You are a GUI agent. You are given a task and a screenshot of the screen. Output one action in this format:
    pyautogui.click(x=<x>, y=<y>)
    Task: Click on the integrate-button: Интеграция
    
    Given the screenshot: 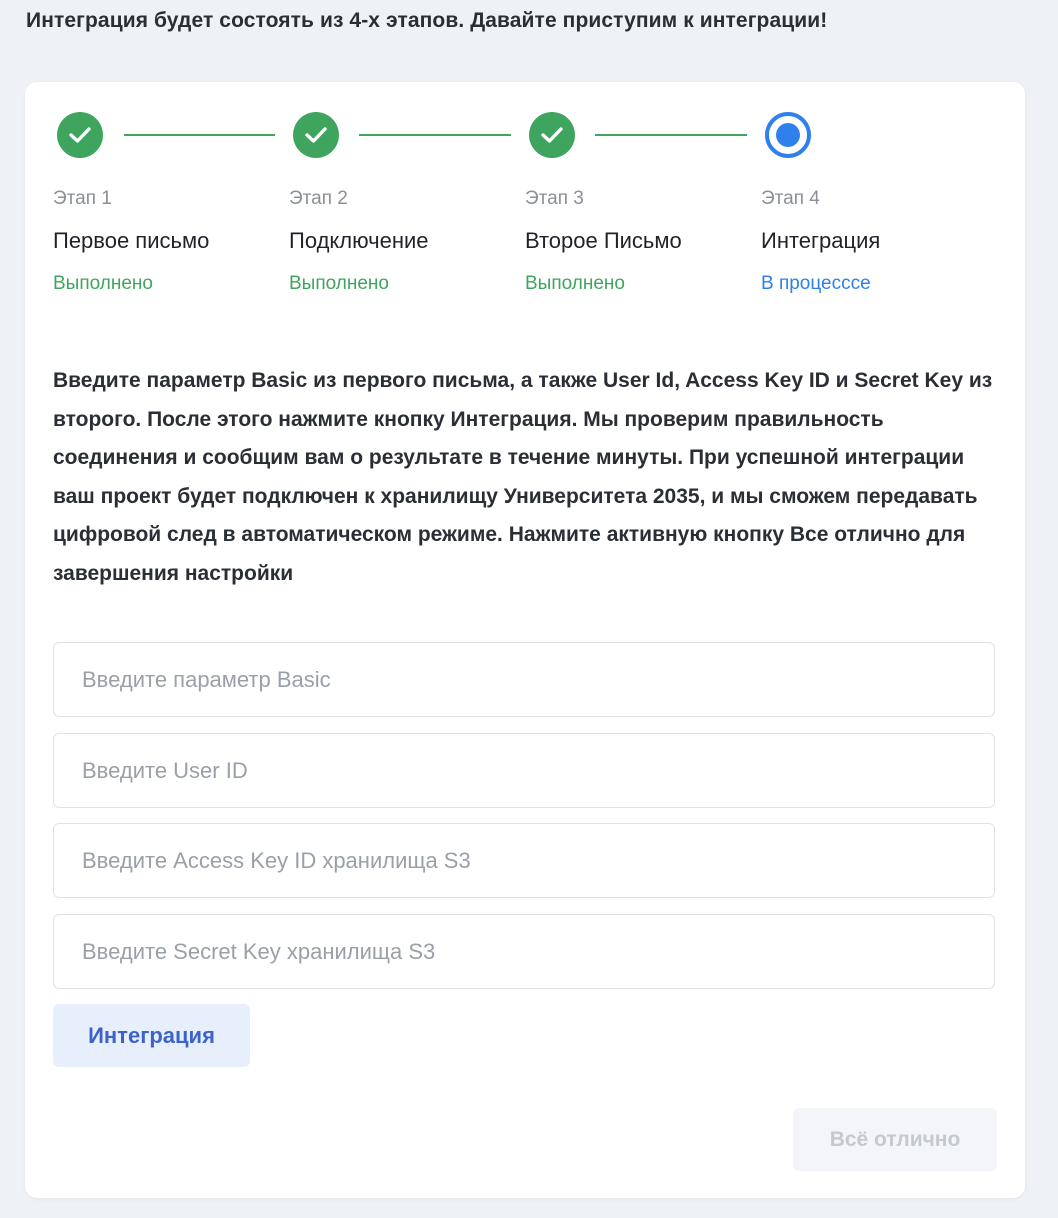 What is the action you would take?
    pyautogui.click(x=151, y=1035)
    